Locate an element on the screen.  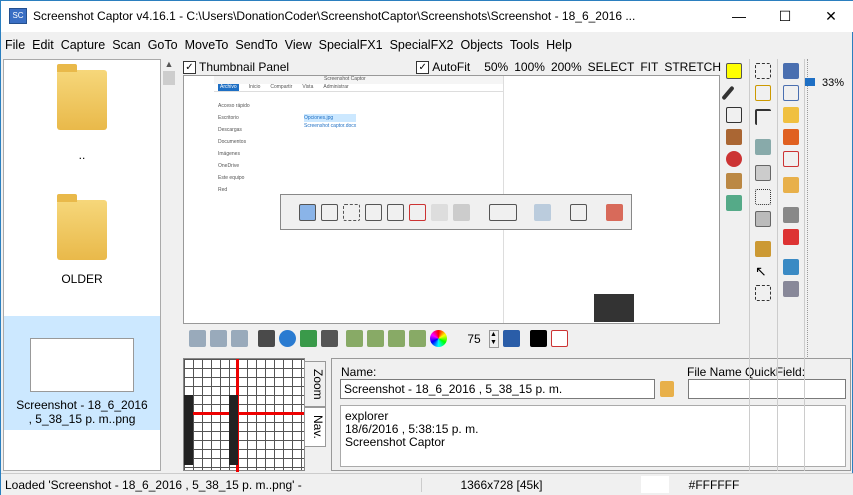
maximize-button: ☐ is located at coordinates (785, 16).